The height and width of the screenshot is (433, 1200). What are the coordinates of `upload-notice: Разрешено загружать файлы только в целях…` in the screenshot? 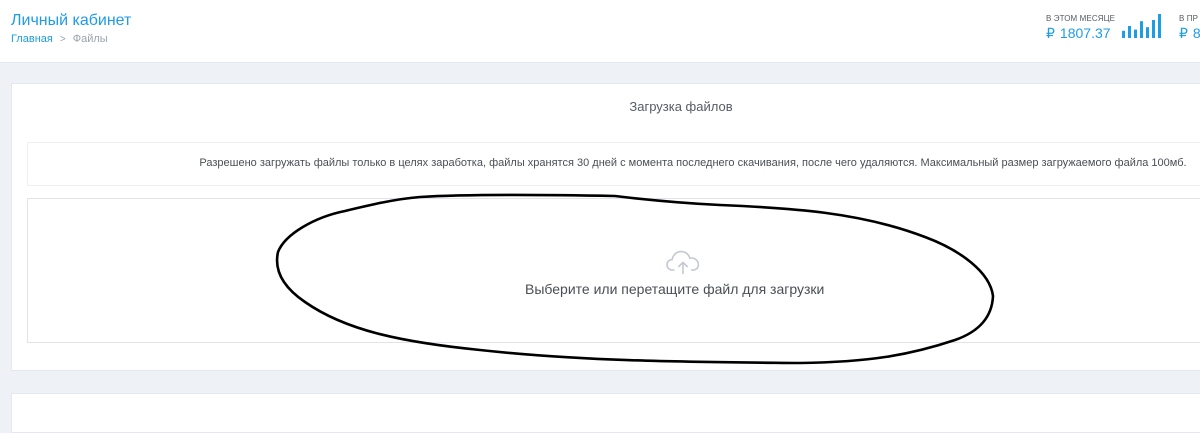 It's located at (613, 164).